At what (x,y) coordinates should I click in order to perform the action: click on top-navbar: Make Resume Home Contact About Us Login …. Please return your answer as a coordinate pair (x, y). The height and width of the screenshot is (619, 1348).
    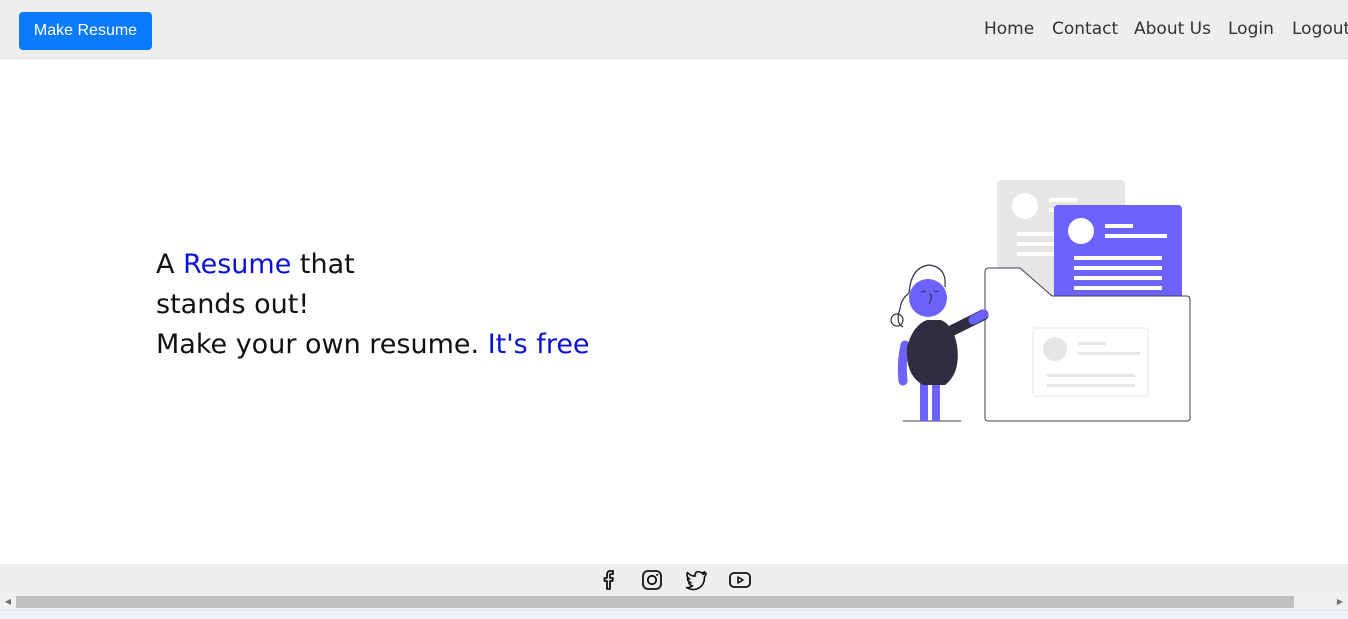
    Looking at the image, I should click on (674, 29).